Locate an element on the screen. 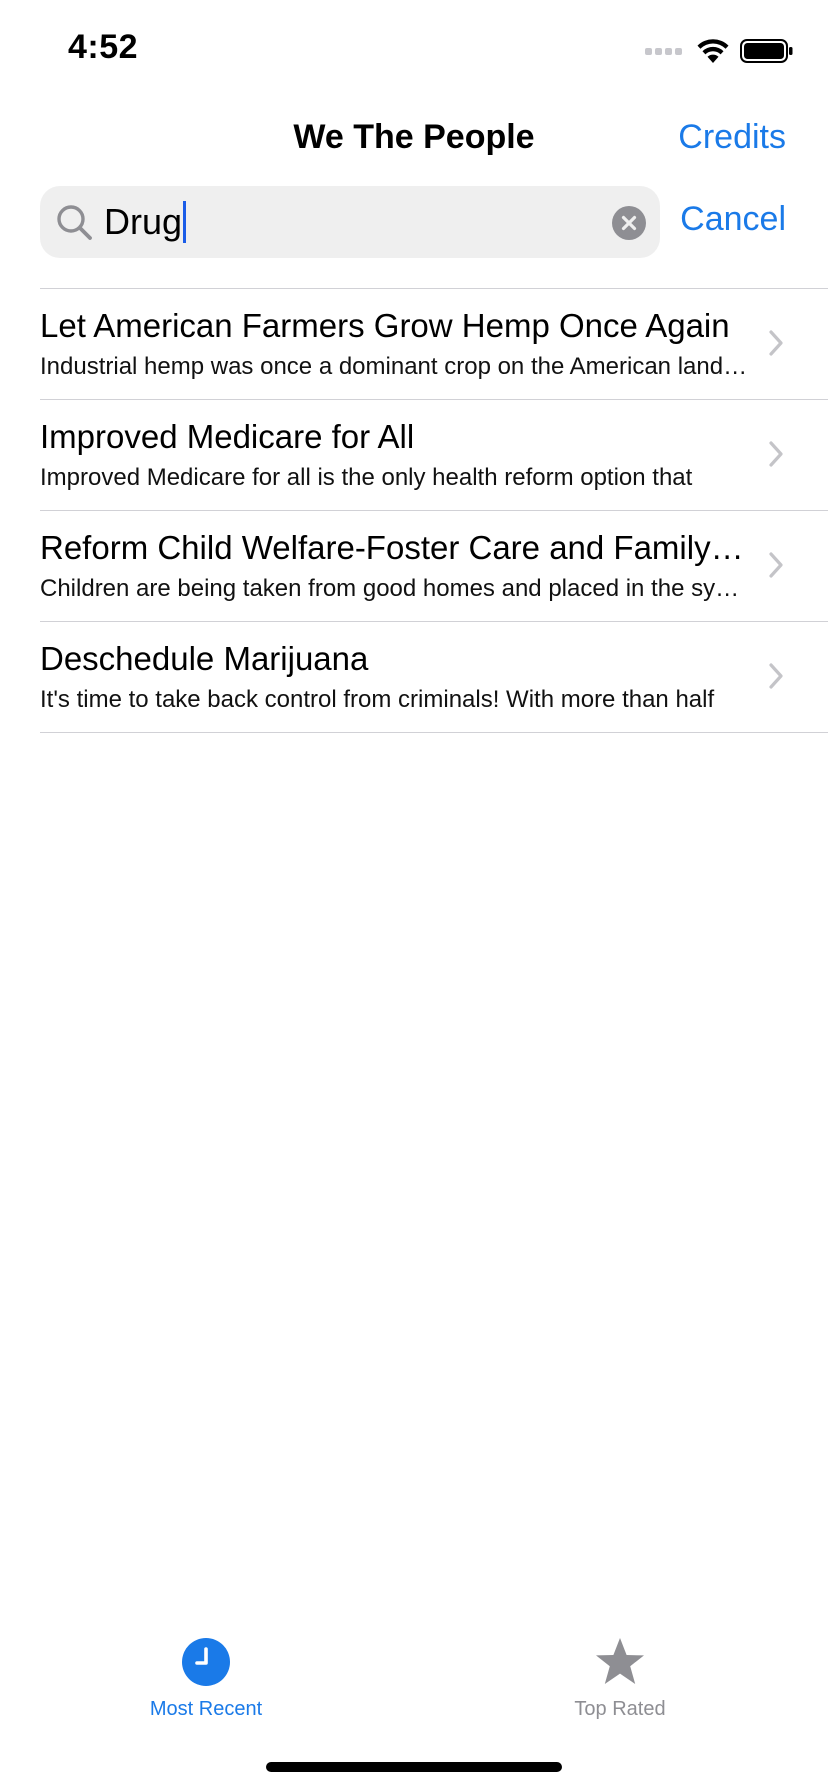 The image size is (828, 1792). home-indicator is located at coordinates (414, 1767).